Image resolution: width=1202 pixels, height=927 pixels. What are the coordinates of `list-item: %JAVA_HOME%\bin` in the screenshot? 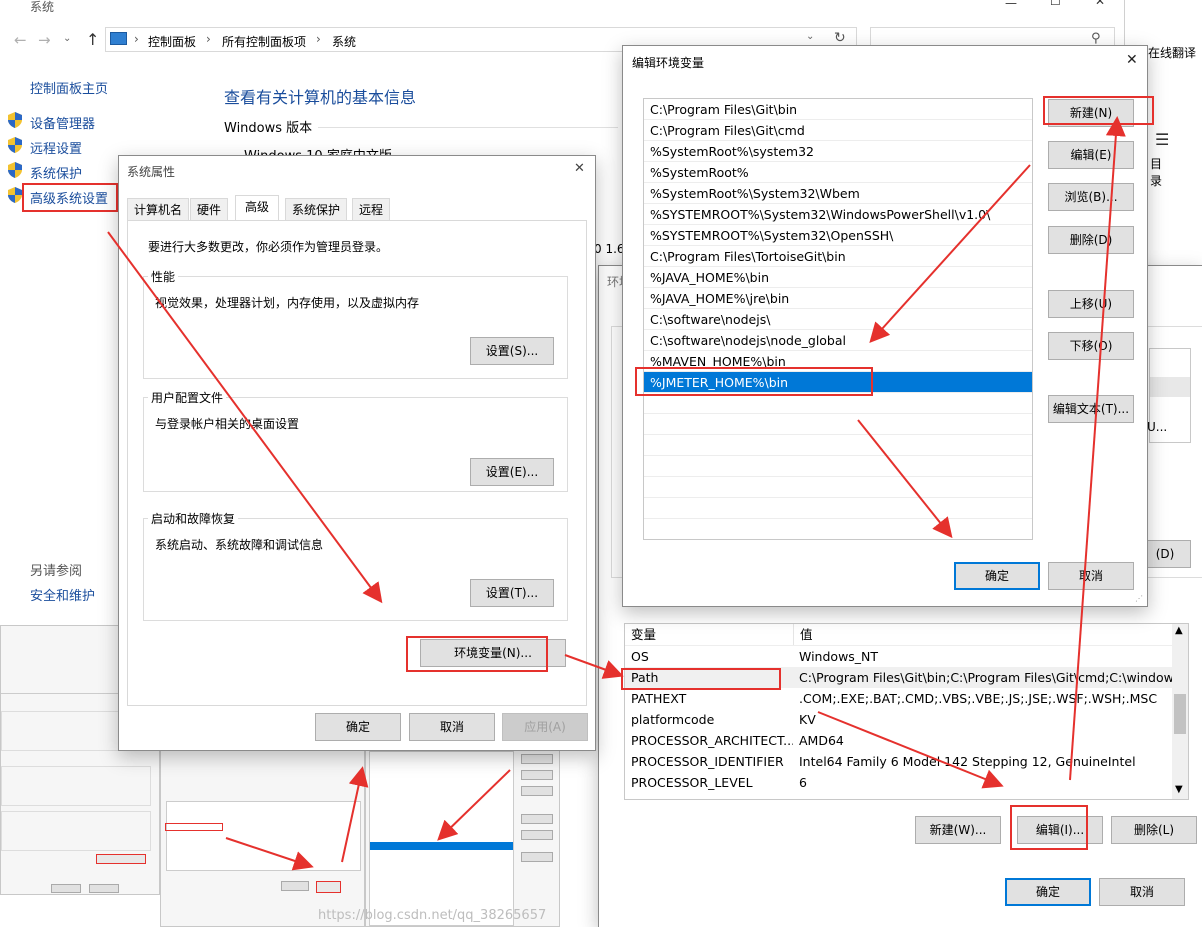 It's located at (838, 277).